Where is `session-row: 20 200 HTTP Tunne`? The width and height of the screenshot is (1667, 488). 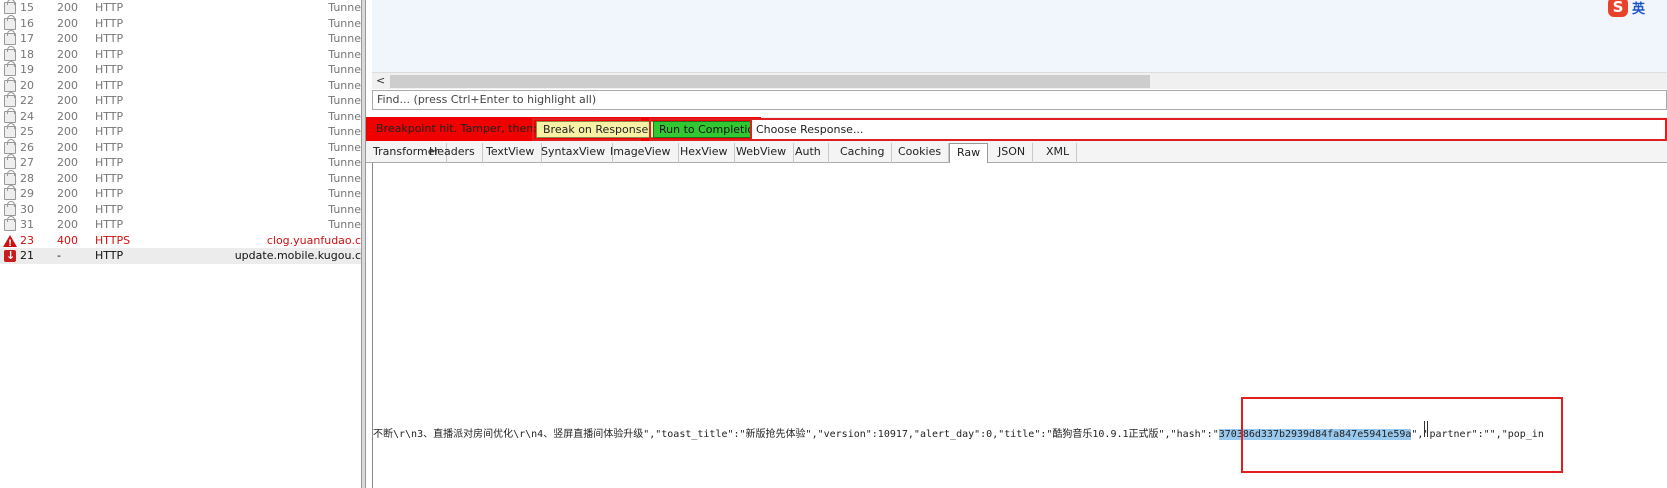
session-row: 20 200 HTTP Tunne is located at coordinates (180, 85).